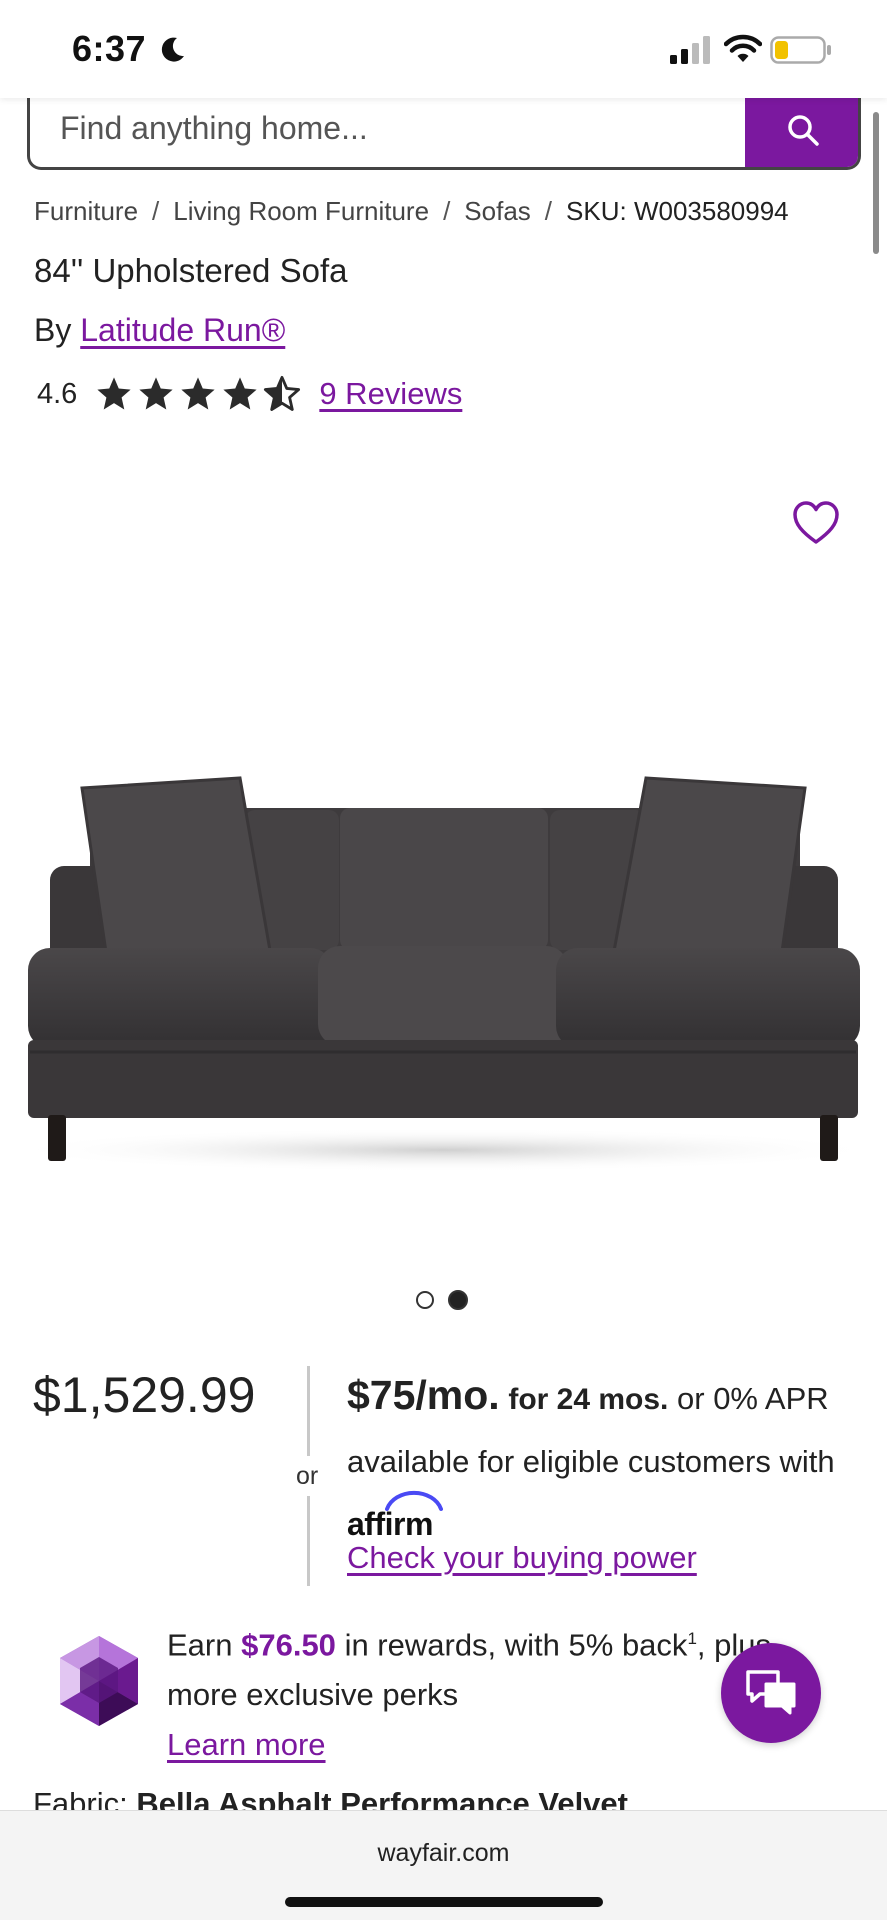 Image resolution: width=887 pixels, height=1920 pixels. I want to click on carousel-dot-2-active, so click(458, 1300).